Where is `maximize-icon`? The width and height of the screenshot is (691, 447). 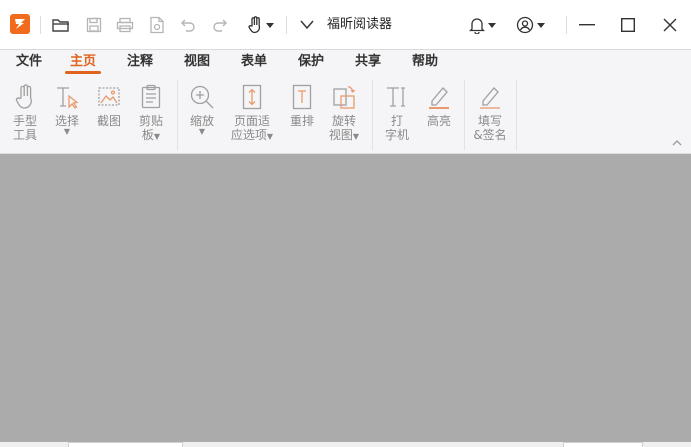
maximize-icon is located at coordinates (628, 25).